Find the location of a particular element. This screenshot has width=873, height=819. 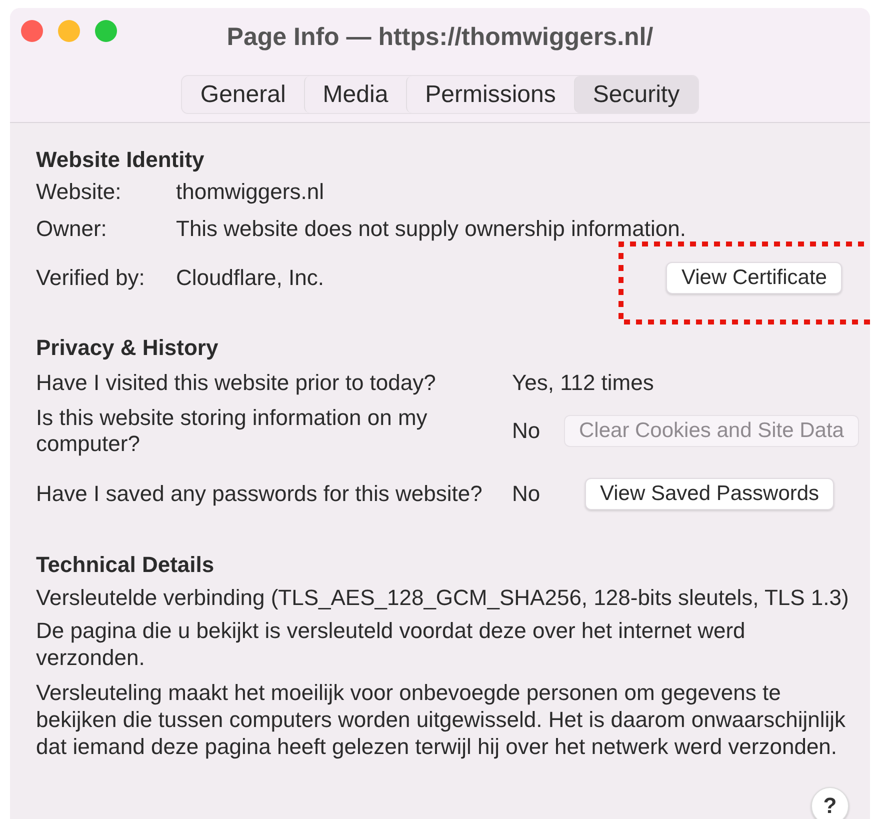

field-value: thomwiggers.nl is located at coordinates (250, 191).